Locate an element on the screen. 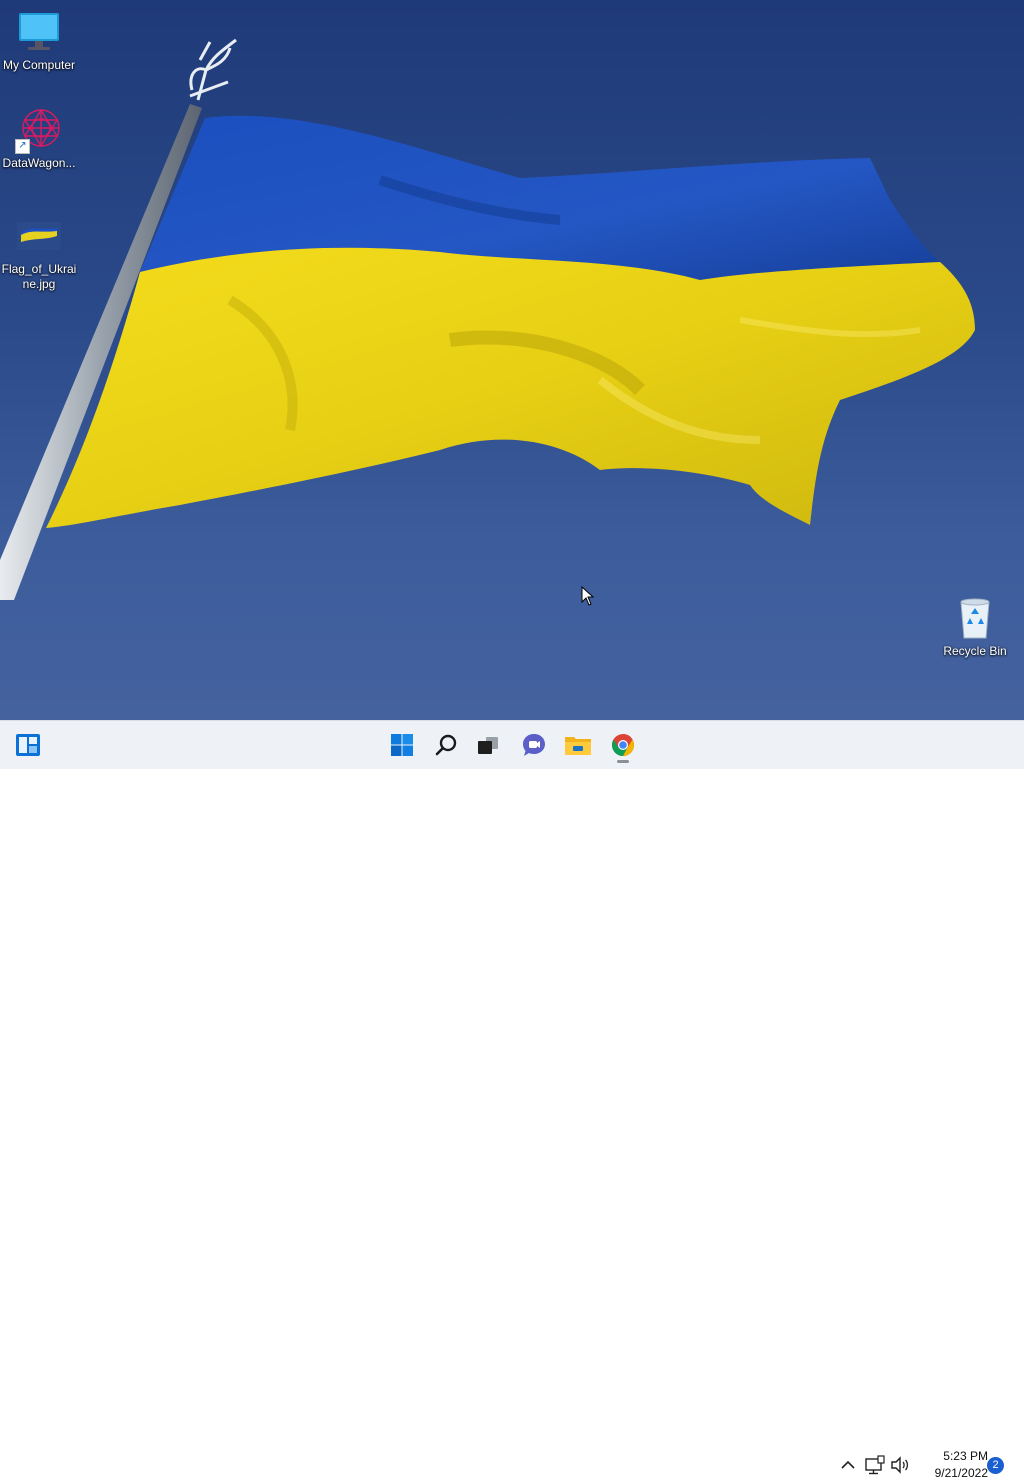  widgets-icon is located at coordinates (28, 745).